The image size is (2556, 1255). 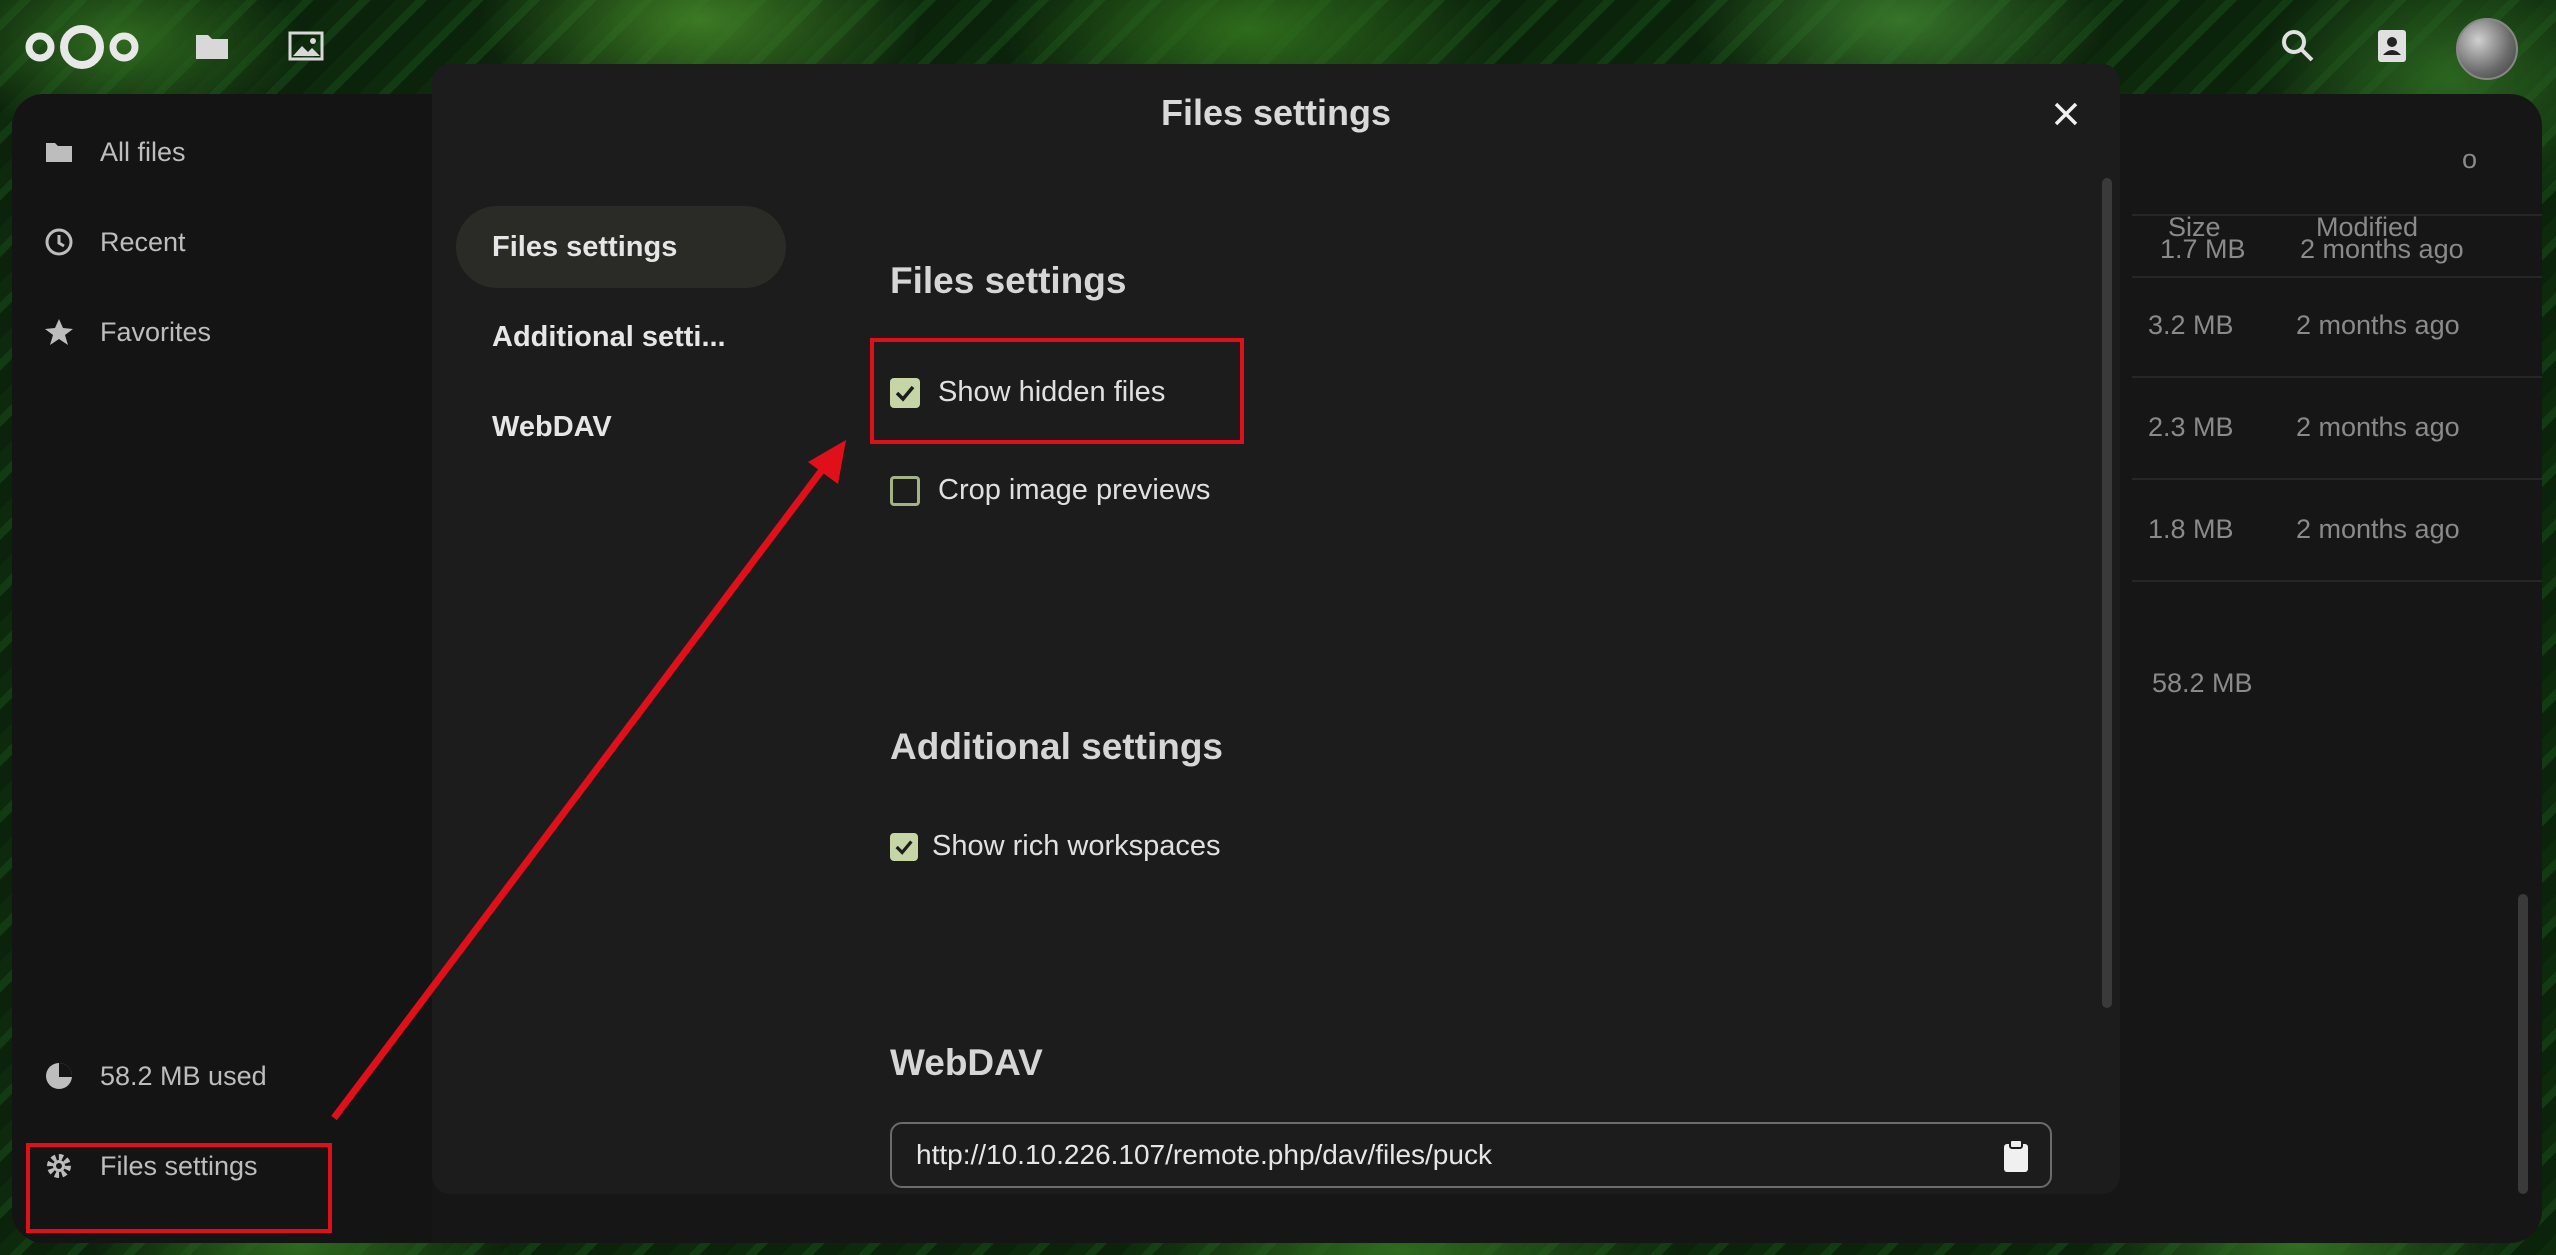 I want to click on total-size: 58.2 MB, so click(x=2202, y=683).